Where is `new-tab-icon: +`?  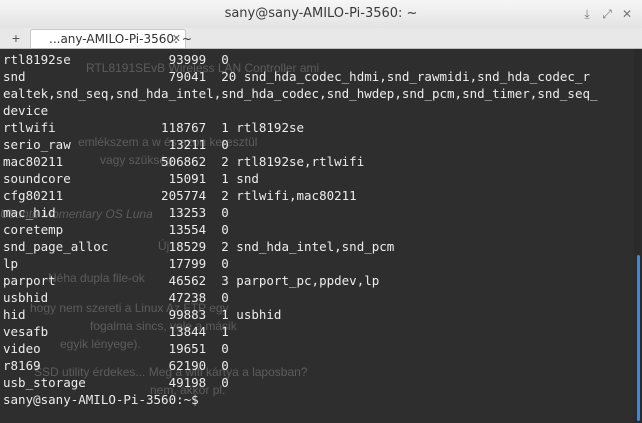
new-tab-icon: + is located at coordinates (16, 38).